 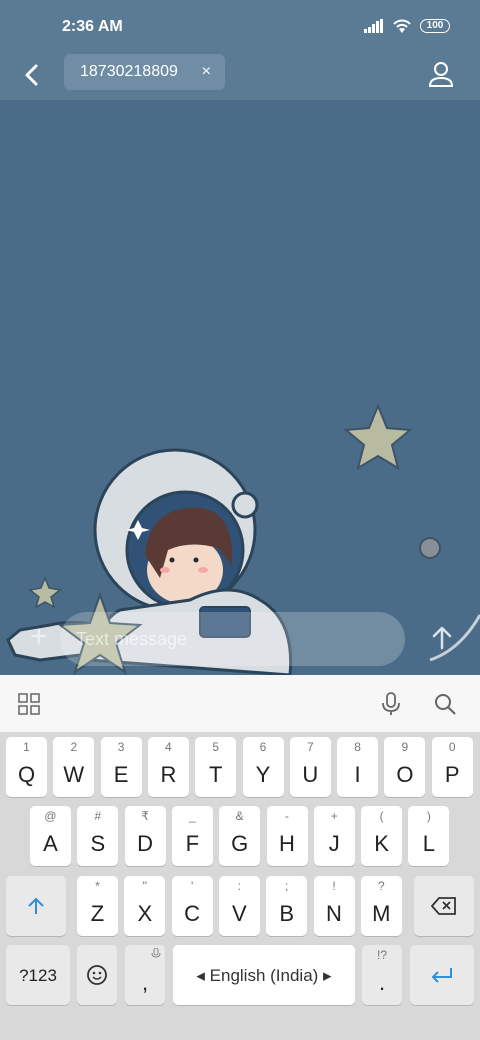 I want to click on key-l: ) L, so click(x=429, y=836).